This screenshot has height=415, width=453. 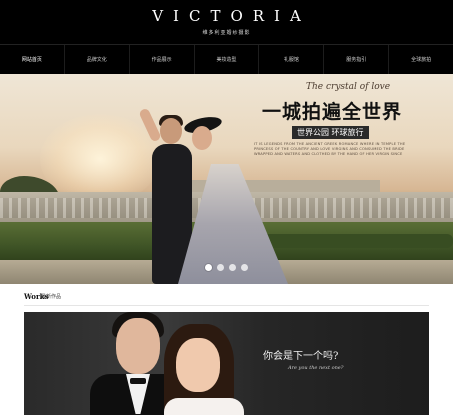 What do you see at coordinates (162, 59) in the screenshot?
I see `nav-item-works: 作品展示` at bounding box center [162, 59].